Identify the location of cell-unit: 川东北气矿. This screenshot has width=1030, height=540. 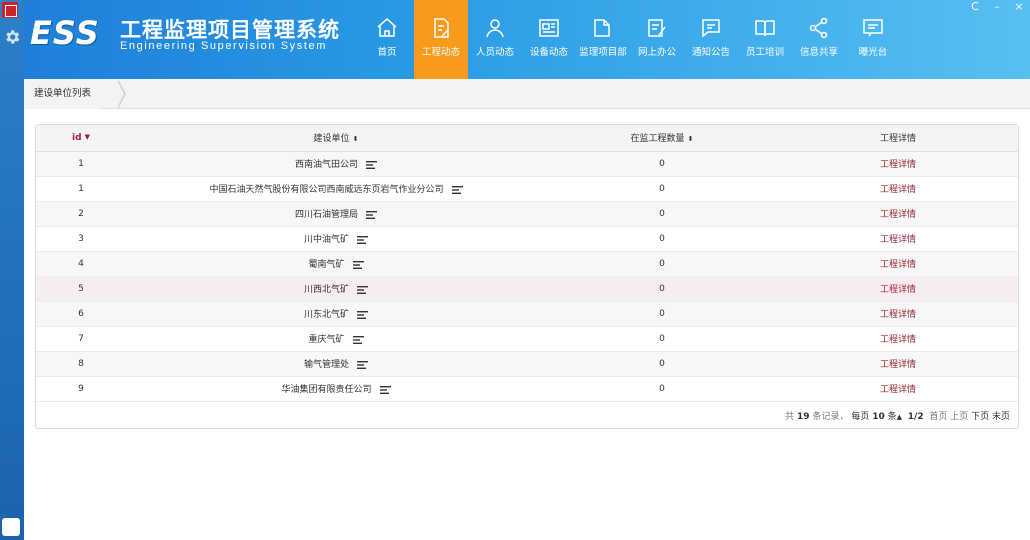
(336, 314).